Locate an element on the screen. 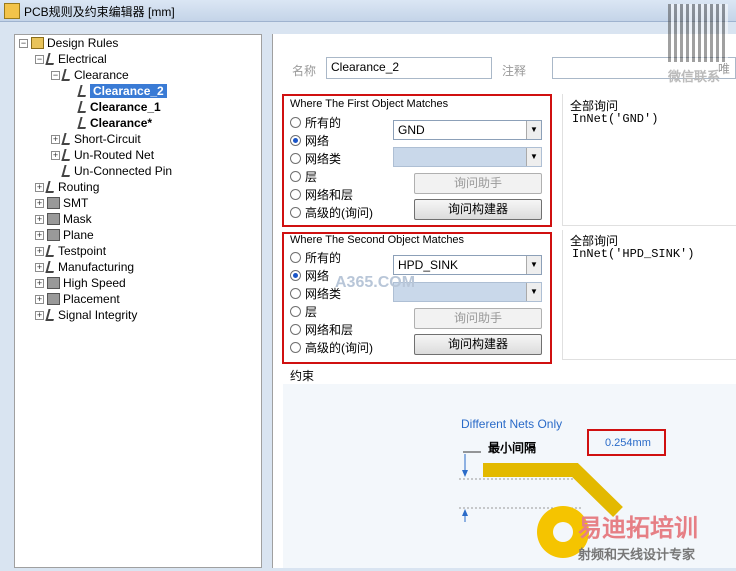 The width and height of the screenshot is (736, 571). second-object-title: Where The Second Object Matches is located at coordinates (377, 240).